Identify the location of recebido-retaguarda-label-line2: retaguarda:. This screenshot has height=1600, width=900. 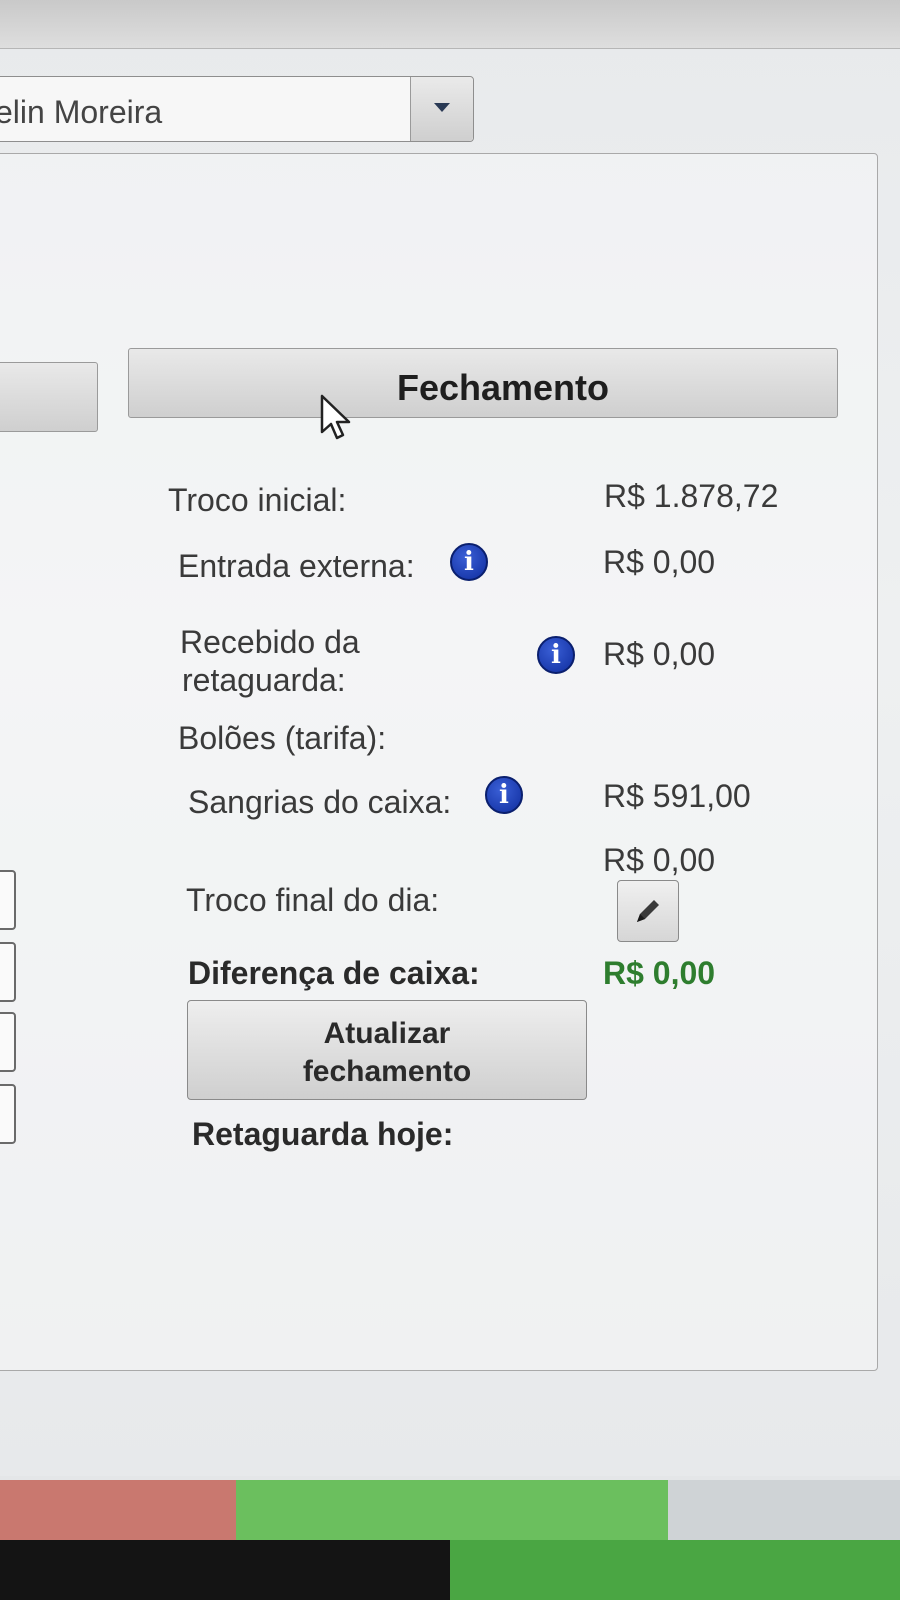
(264, 680).